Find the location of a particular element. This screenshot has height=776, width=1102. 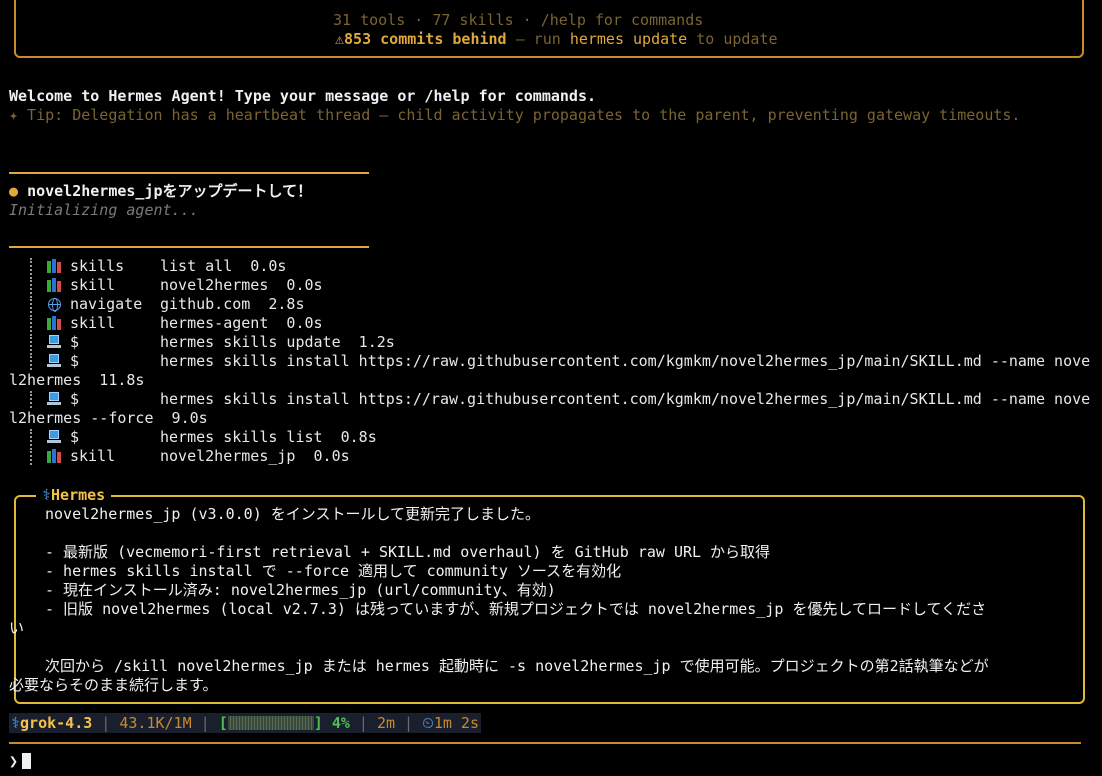

tool-name: navigate is located at coordinates (106, 304).